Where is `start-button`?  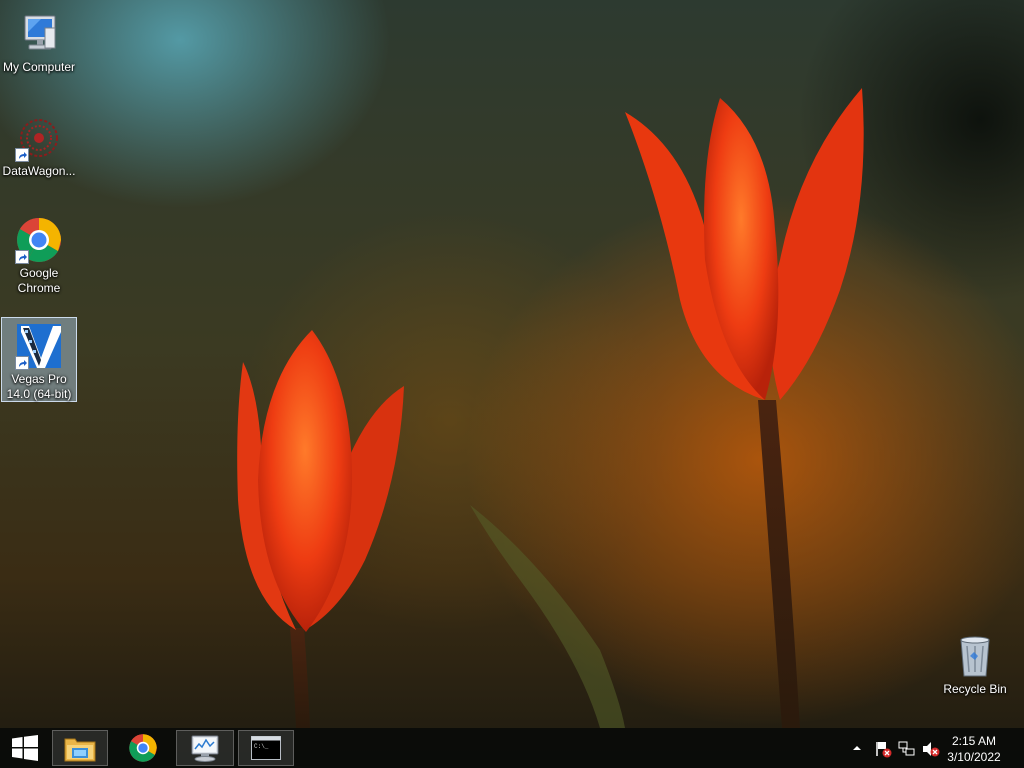 start-button is located at coordinates (25, 748).